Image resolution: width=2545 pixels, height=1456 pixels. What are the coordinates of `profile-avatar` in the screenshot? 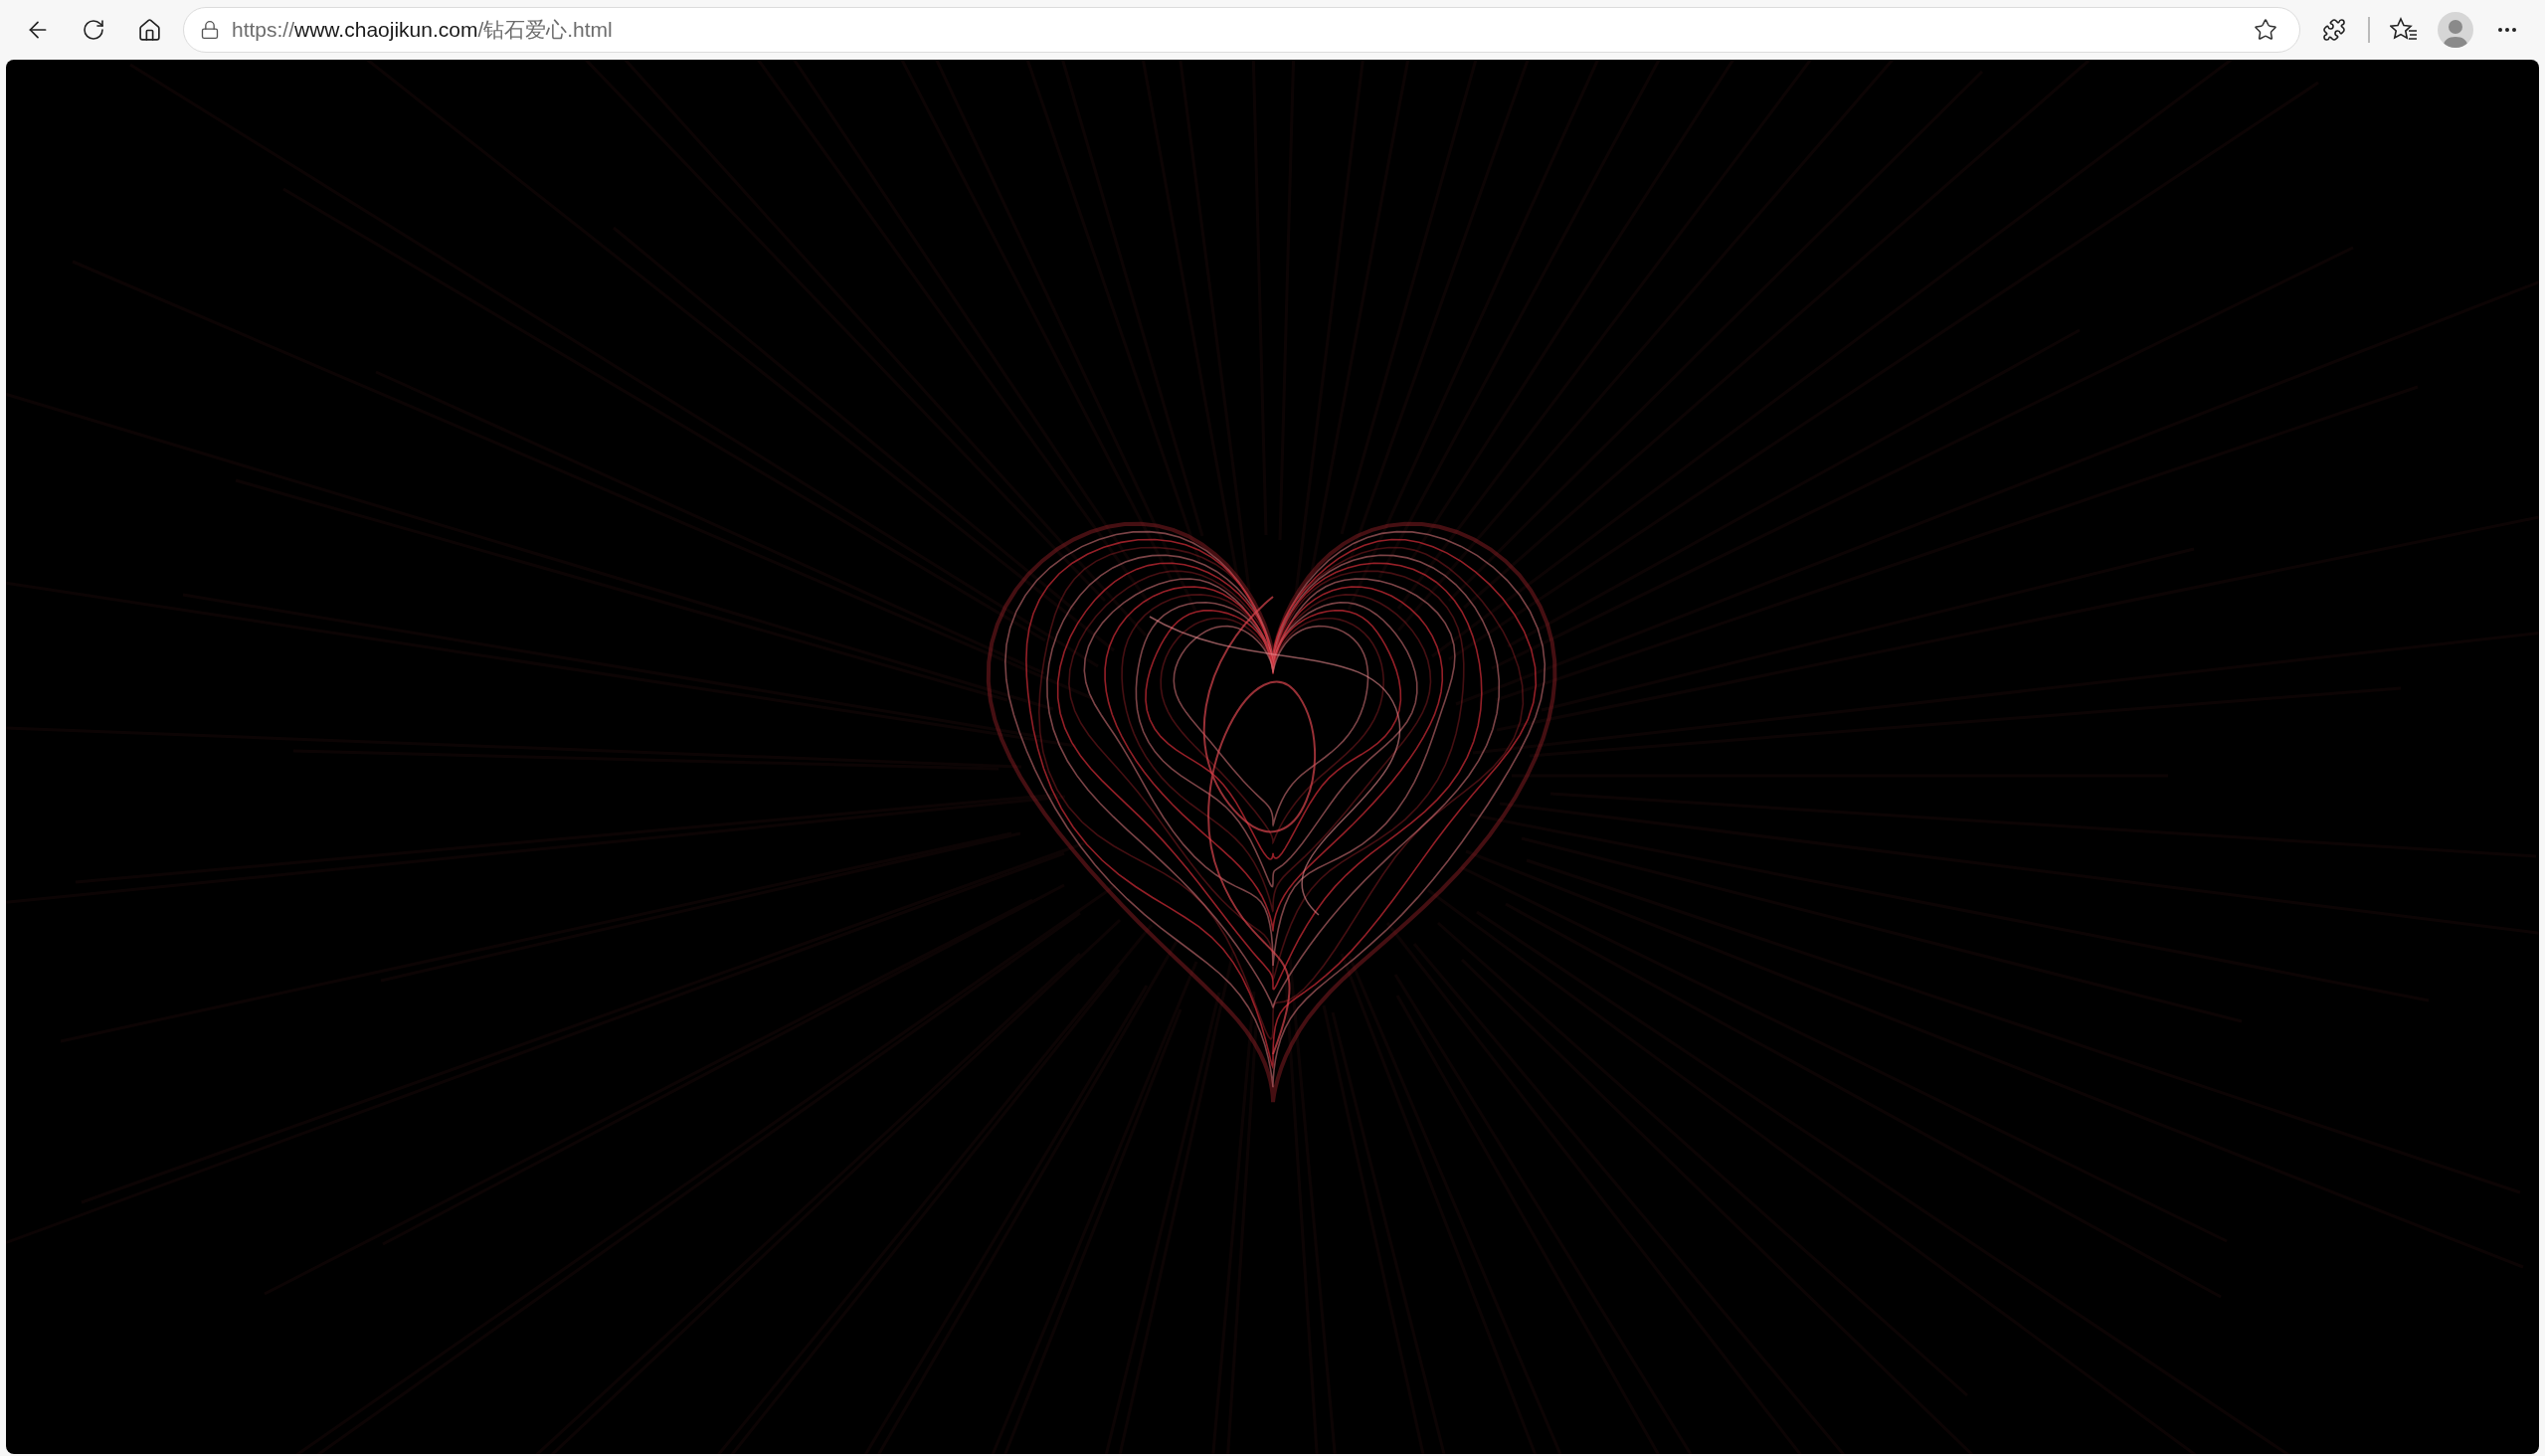 It's located at (2455, 30).